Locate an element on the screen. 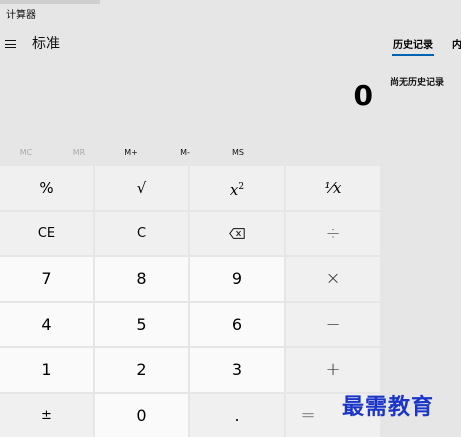 This screenshot has height=437, width=461. memory-recall-button: MR is located at coordinates (79, 153).